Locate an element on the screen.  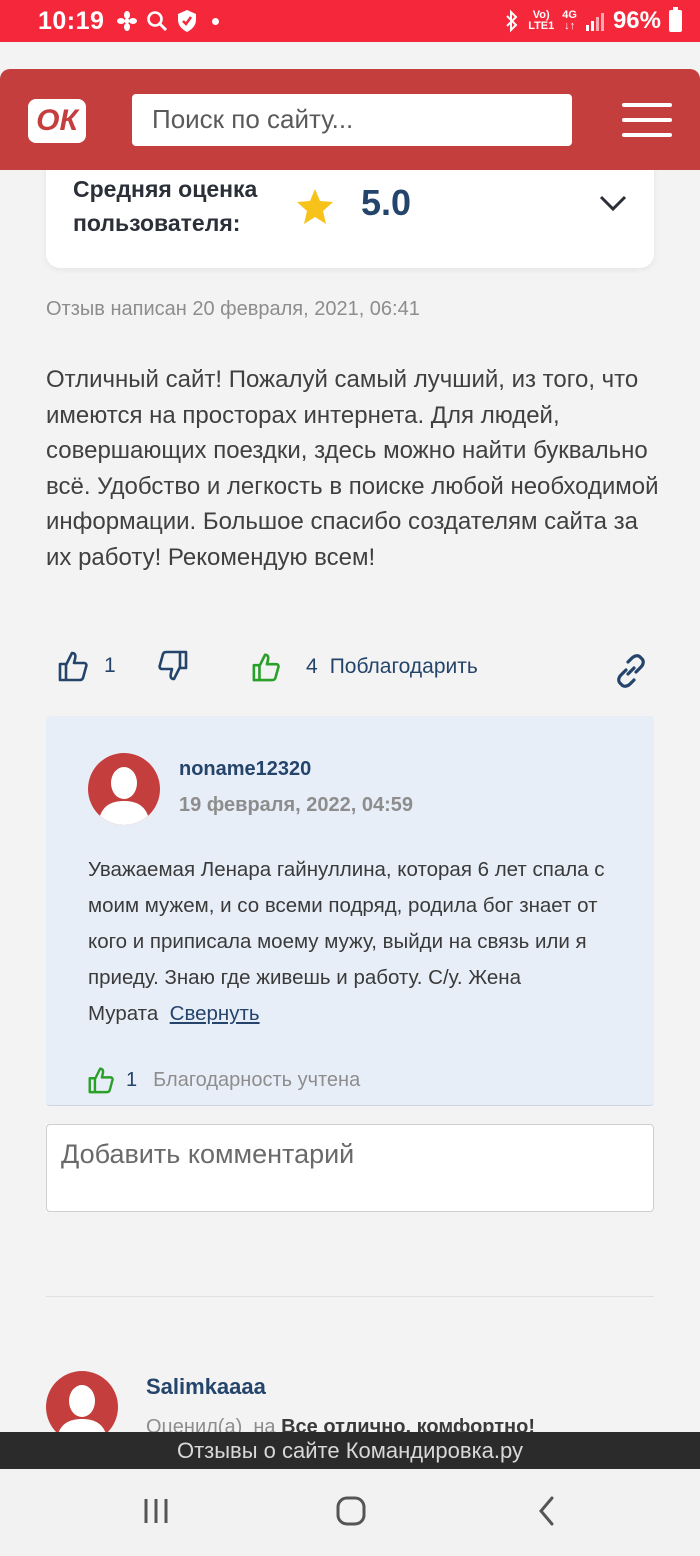
reply-thanks: 1 Благодарность учтена is located at coordinates (224, 1080).